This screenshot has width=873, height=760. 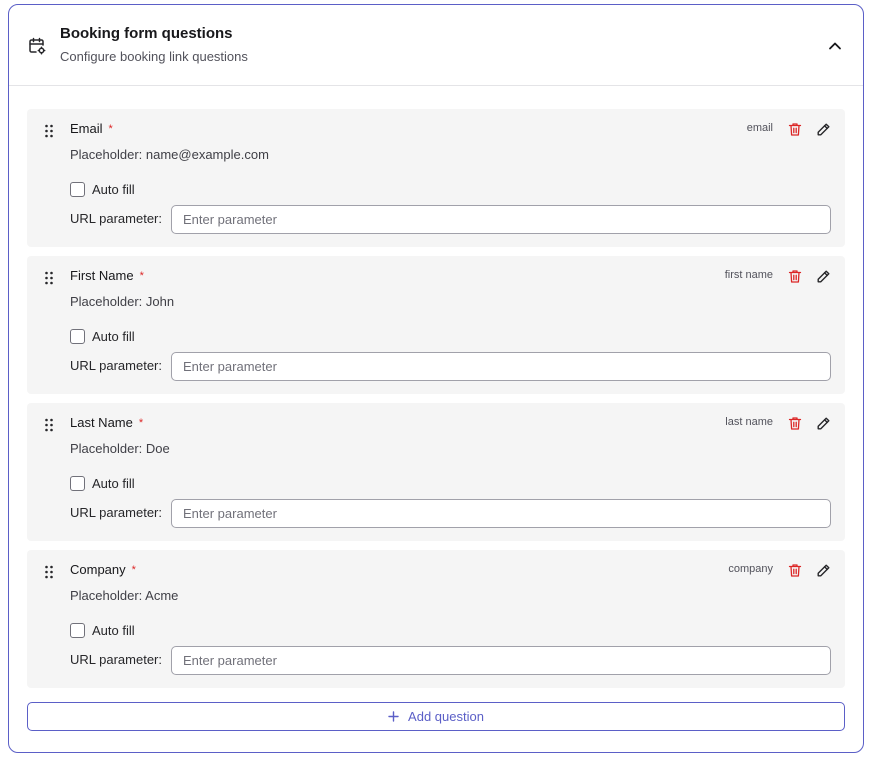 What do you see at coordinates (120, 448) in the screenshot?
I see `question-placeholder: Placeholder: Doe` at bounding box center [120, 448].